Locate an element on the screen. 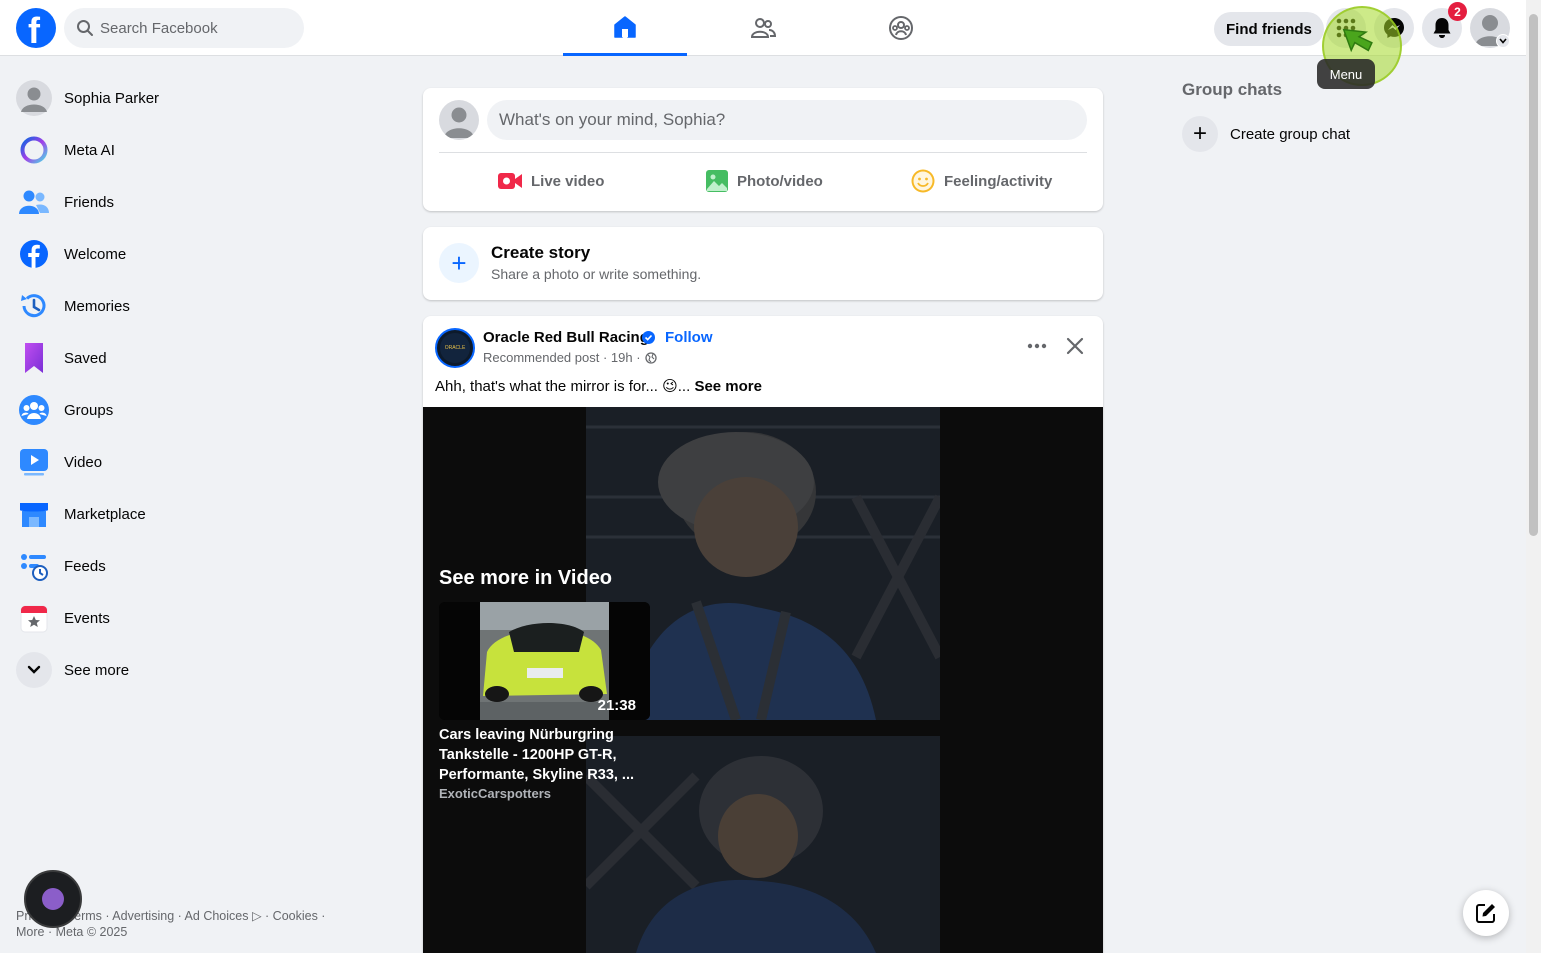 The image size is (1541, 953). suggested-video-thumbnail: 21:38 is located at coordinates (544, 661).